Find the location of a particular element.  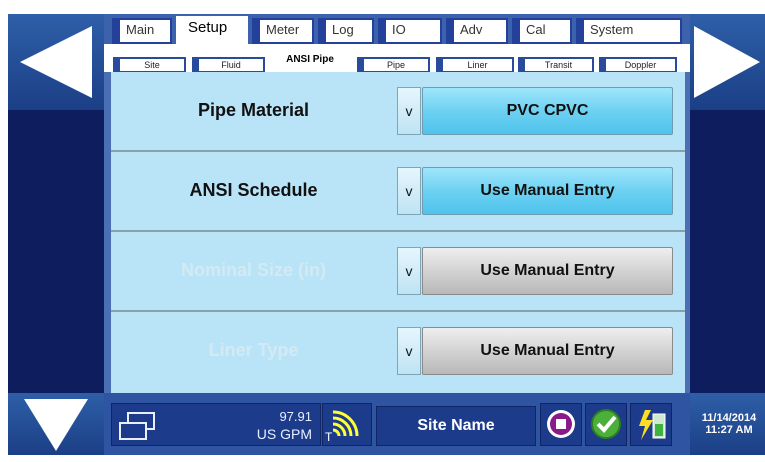

tab-meter: Meter is located at coordinates (283, 31).